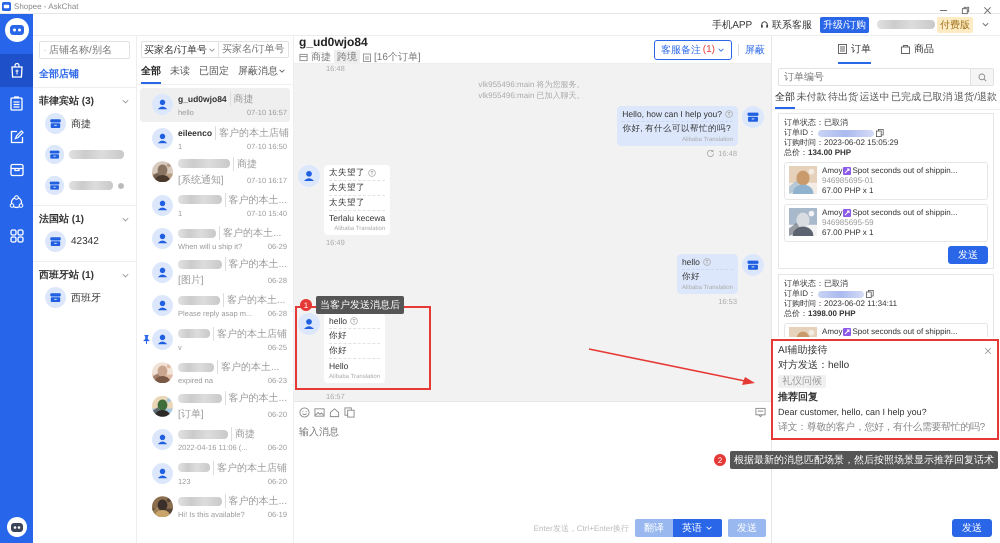 The width and height of the screenshot is (1000, 543). What do you see at coordinates (84, 74) in the screenshot?
I see `all-stores-link: 全部店铺` at bounding box center [84, 74].